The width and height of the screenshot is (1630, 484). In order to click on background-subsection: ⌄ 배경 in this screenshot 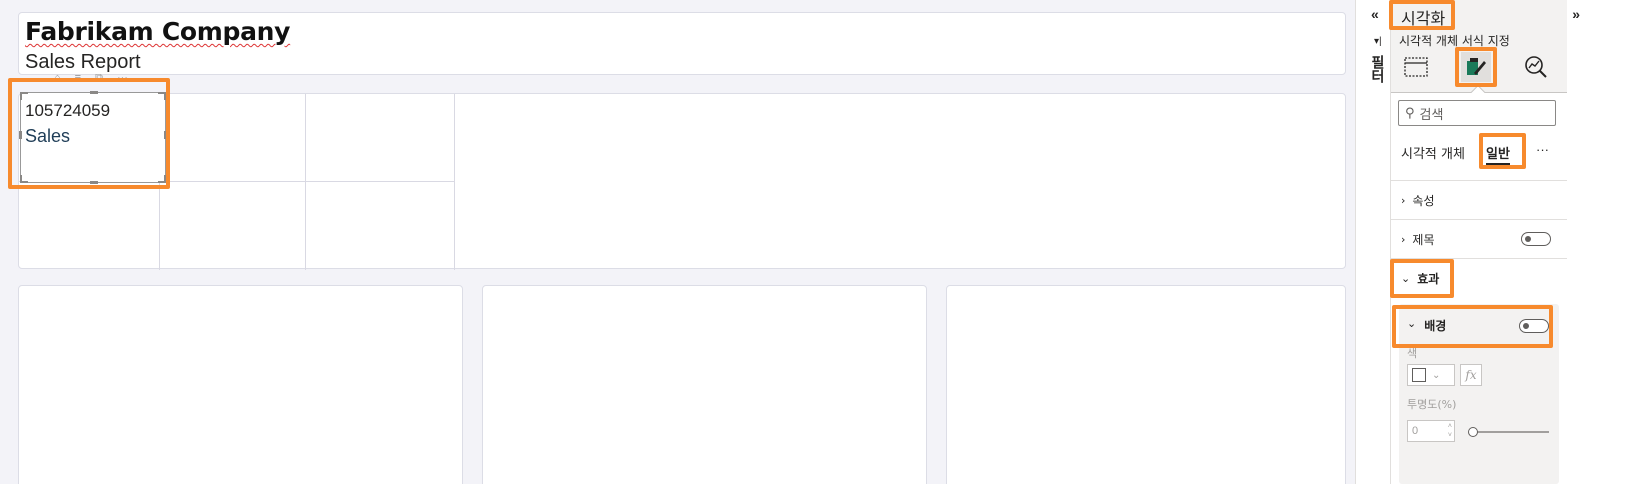, I will do `click(1479, 325)`.